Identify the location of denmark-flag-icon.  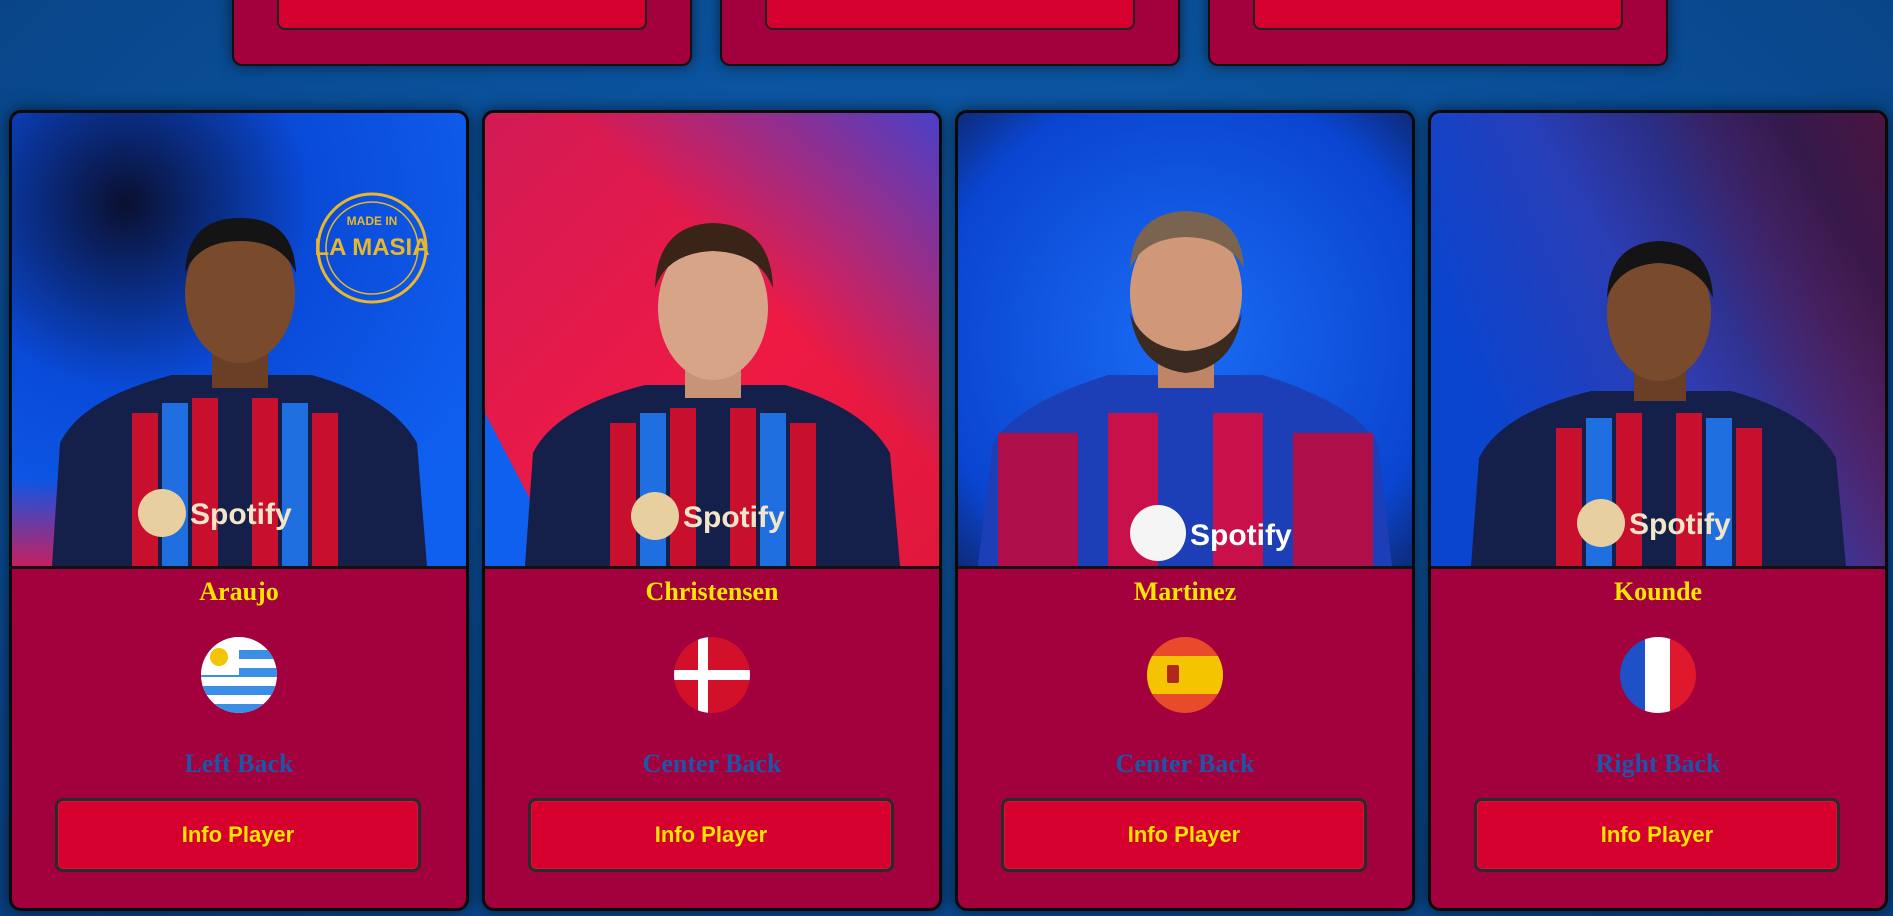
(712, 675).